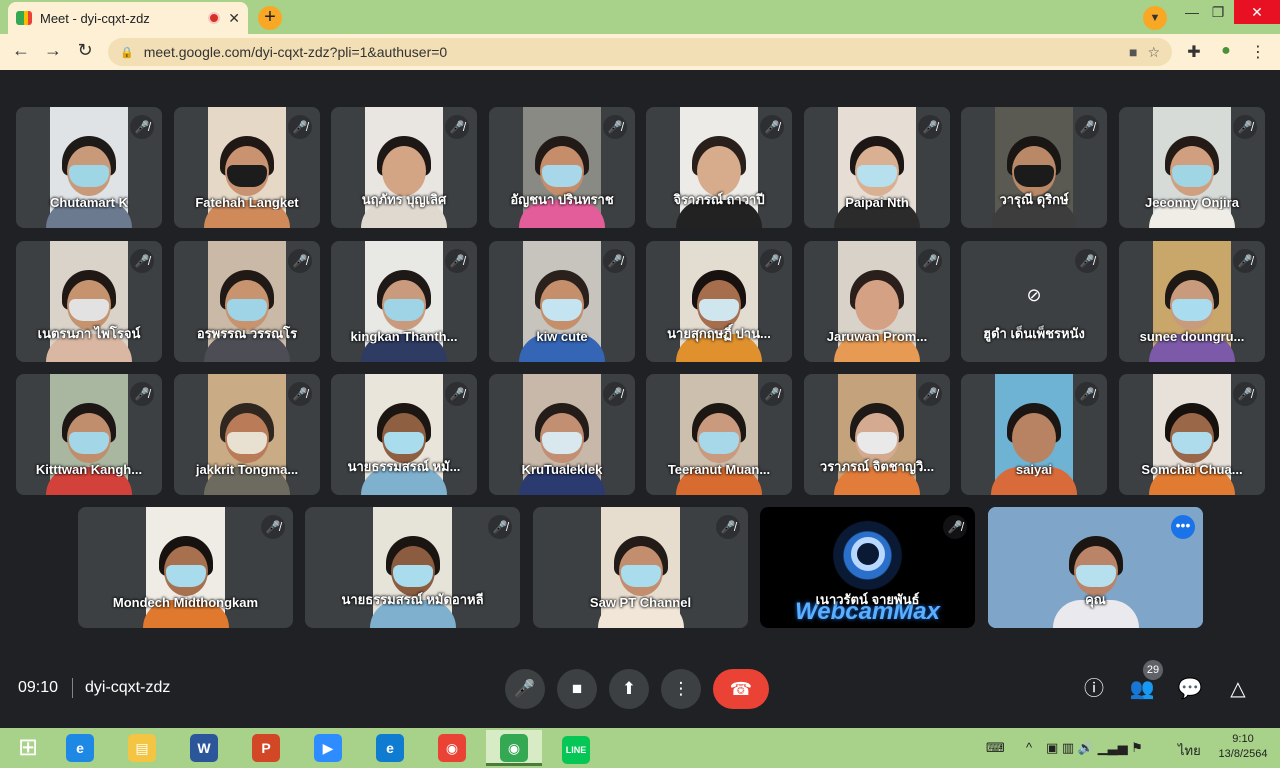 The height and width of the screenshot is (768, 1280). What do you see at coordinates (53, 50) in the screenshot?
I see `forward-button: →` at bounding box center [53, 50].